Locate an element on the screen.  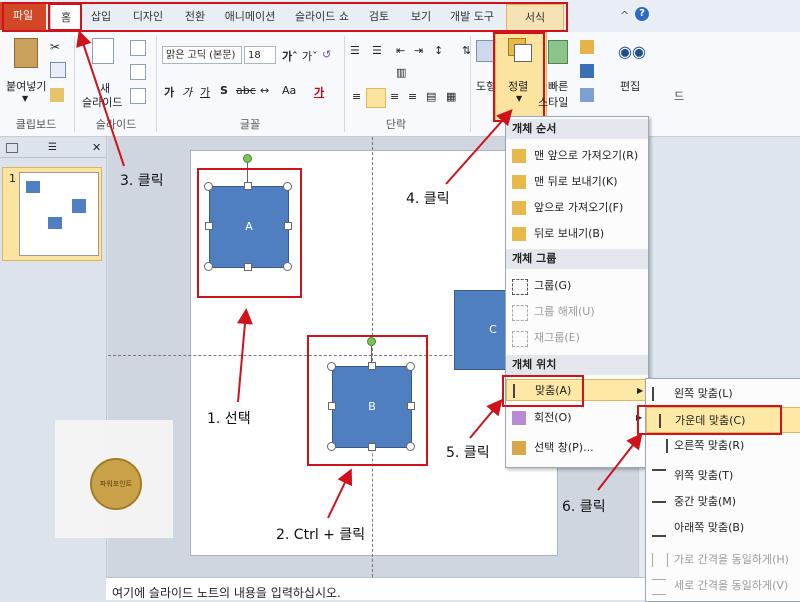
arrow-step3 is located at coordinates (100, 98).